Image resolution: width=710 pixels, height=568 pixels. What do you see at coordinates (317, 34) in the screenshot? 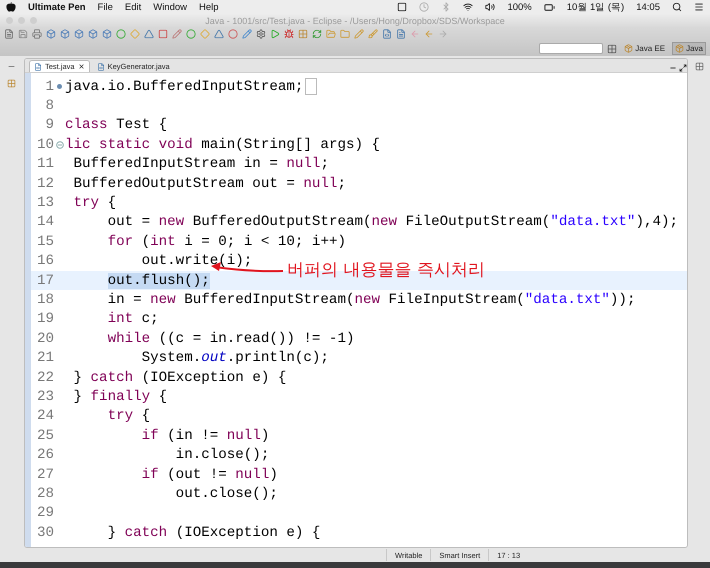
I see `refresh-icon` at bounding box center [317, 34].